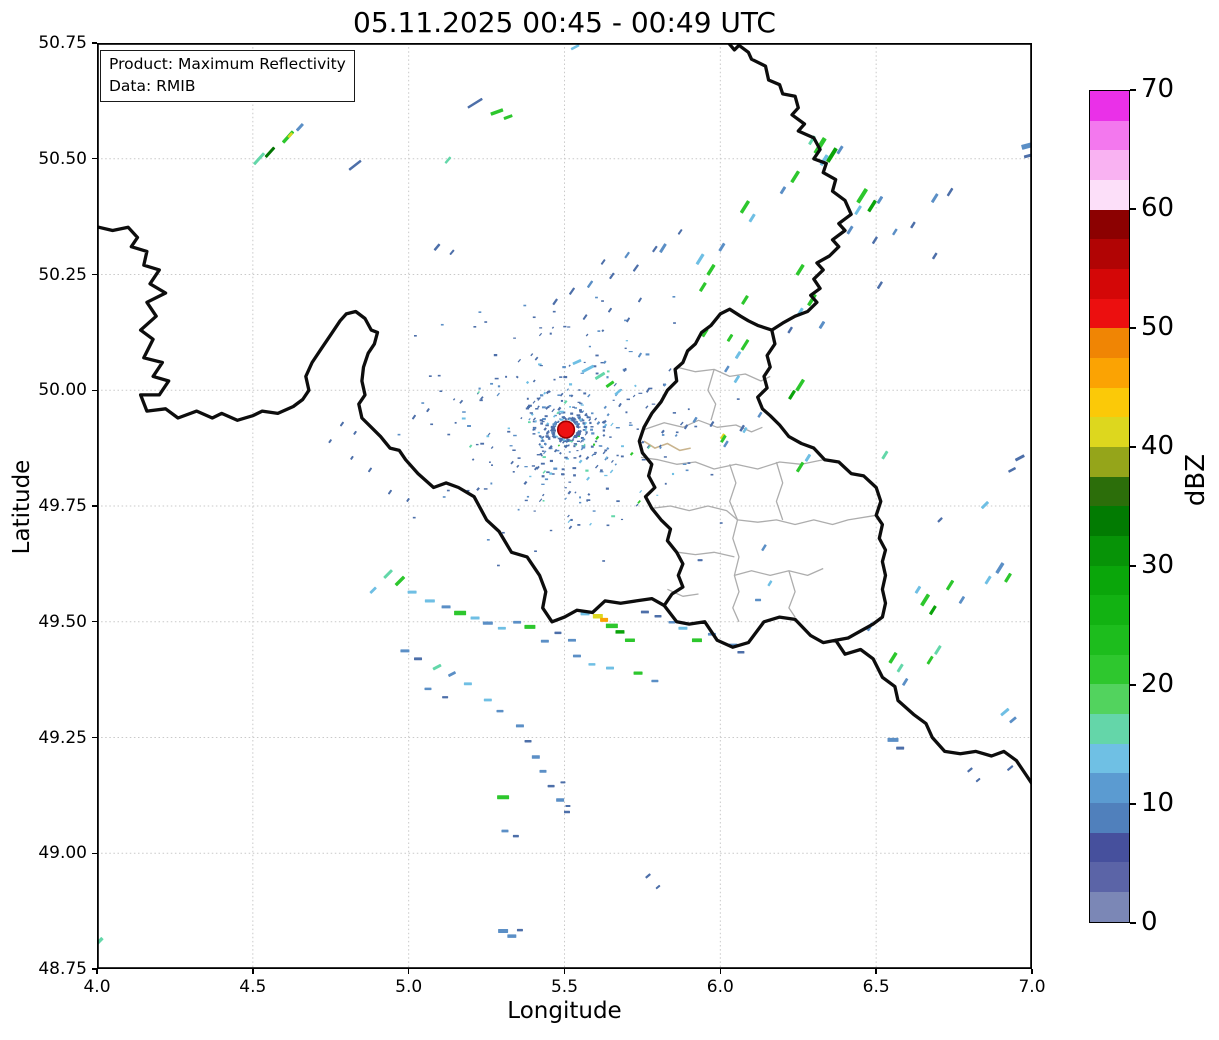 This screenshot has width=1219, height=1040. What do you see at coordinates (62, 506) in the screenshot?
I see `y-tick-label: 49.75` at bounding box center [62, 506].